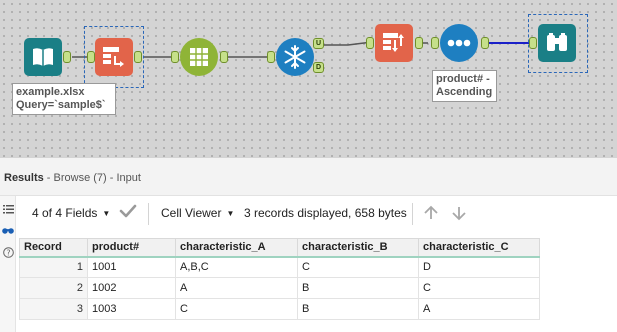 The image size is (617, 332). Describe the element at coordinates (236, 267) in the screenshot. I see `table-cell: A,B,C` at that location.